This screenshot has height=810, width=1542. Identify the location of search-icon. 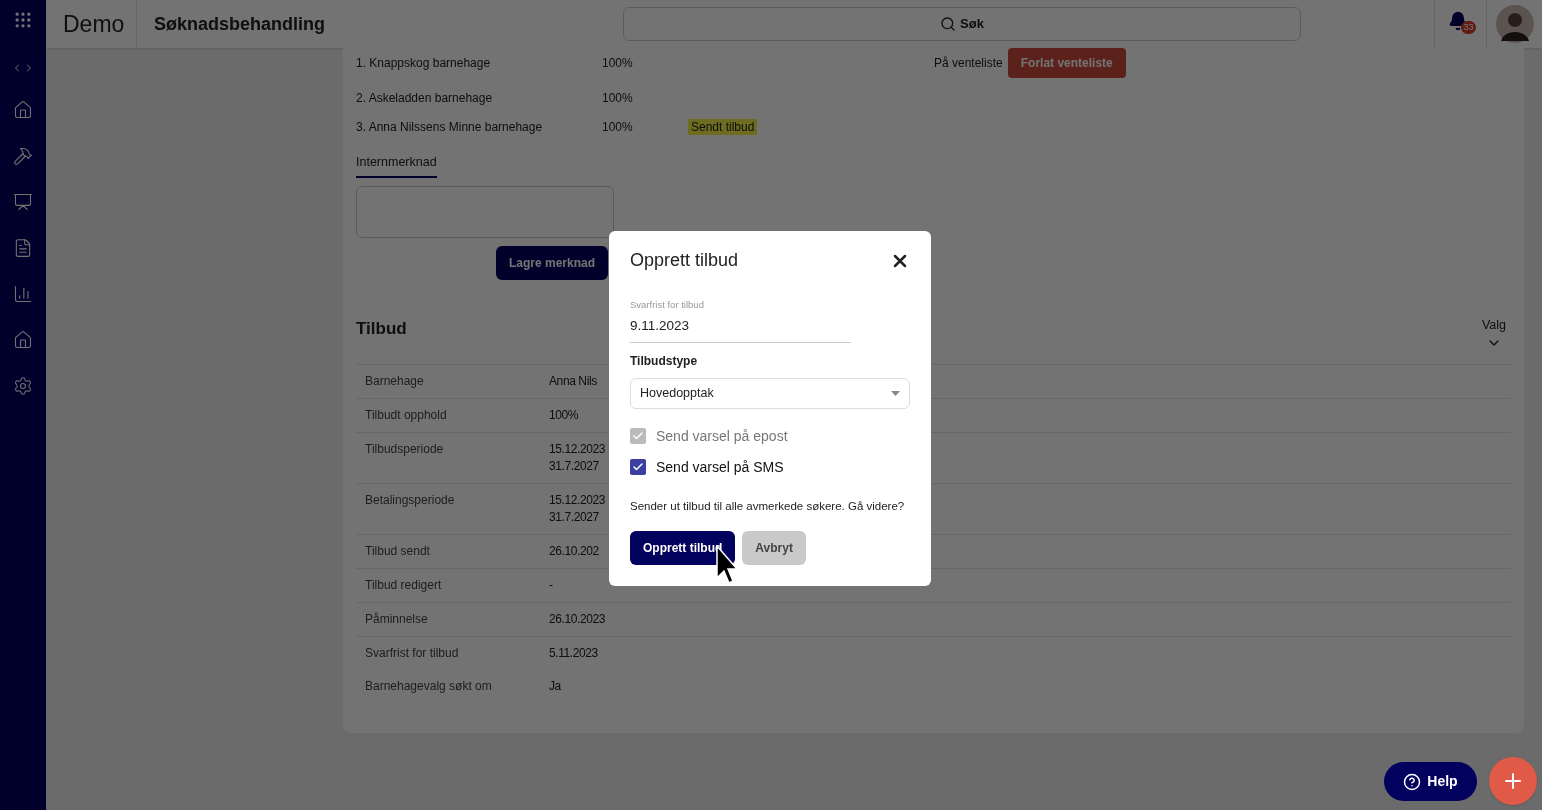
(948, 24).